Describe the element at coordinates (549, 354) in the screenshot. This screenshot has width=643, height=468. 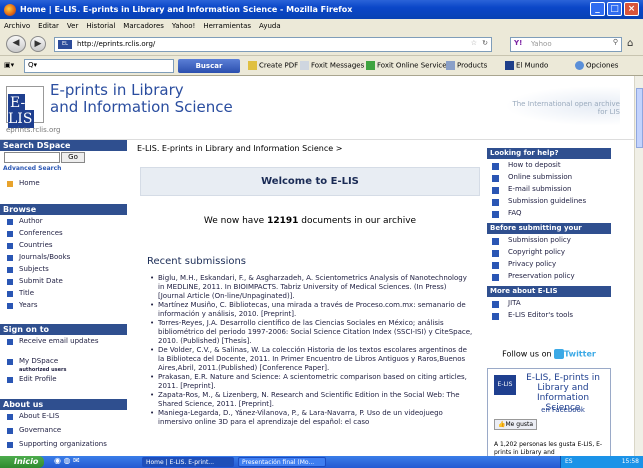
I see `twitter-follow: Follow us on Twitter` at that location.